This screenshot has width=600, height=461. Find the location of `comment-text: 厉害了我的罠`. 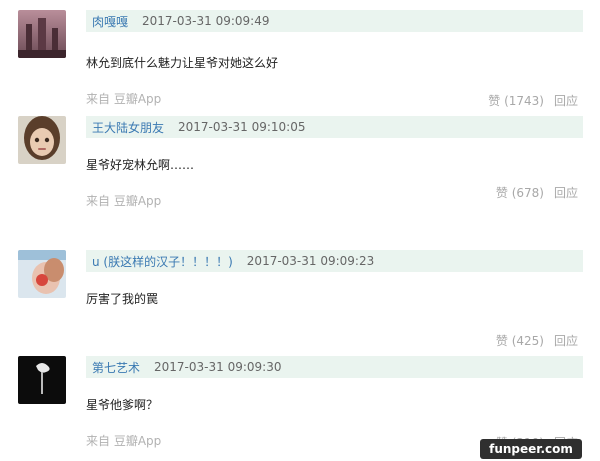

comment-text: 厉害了我的罠 is located at coordinates (122, 299).